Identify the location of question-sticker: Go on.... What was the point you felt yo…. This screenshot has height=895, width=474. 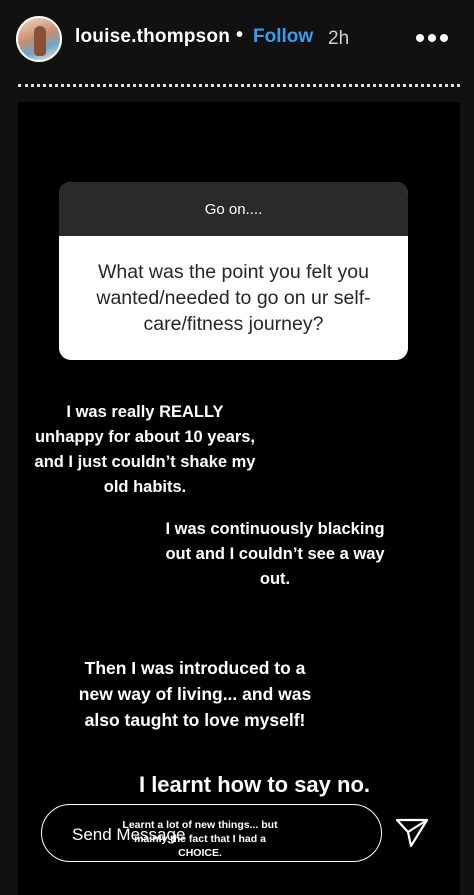
(233, 271).